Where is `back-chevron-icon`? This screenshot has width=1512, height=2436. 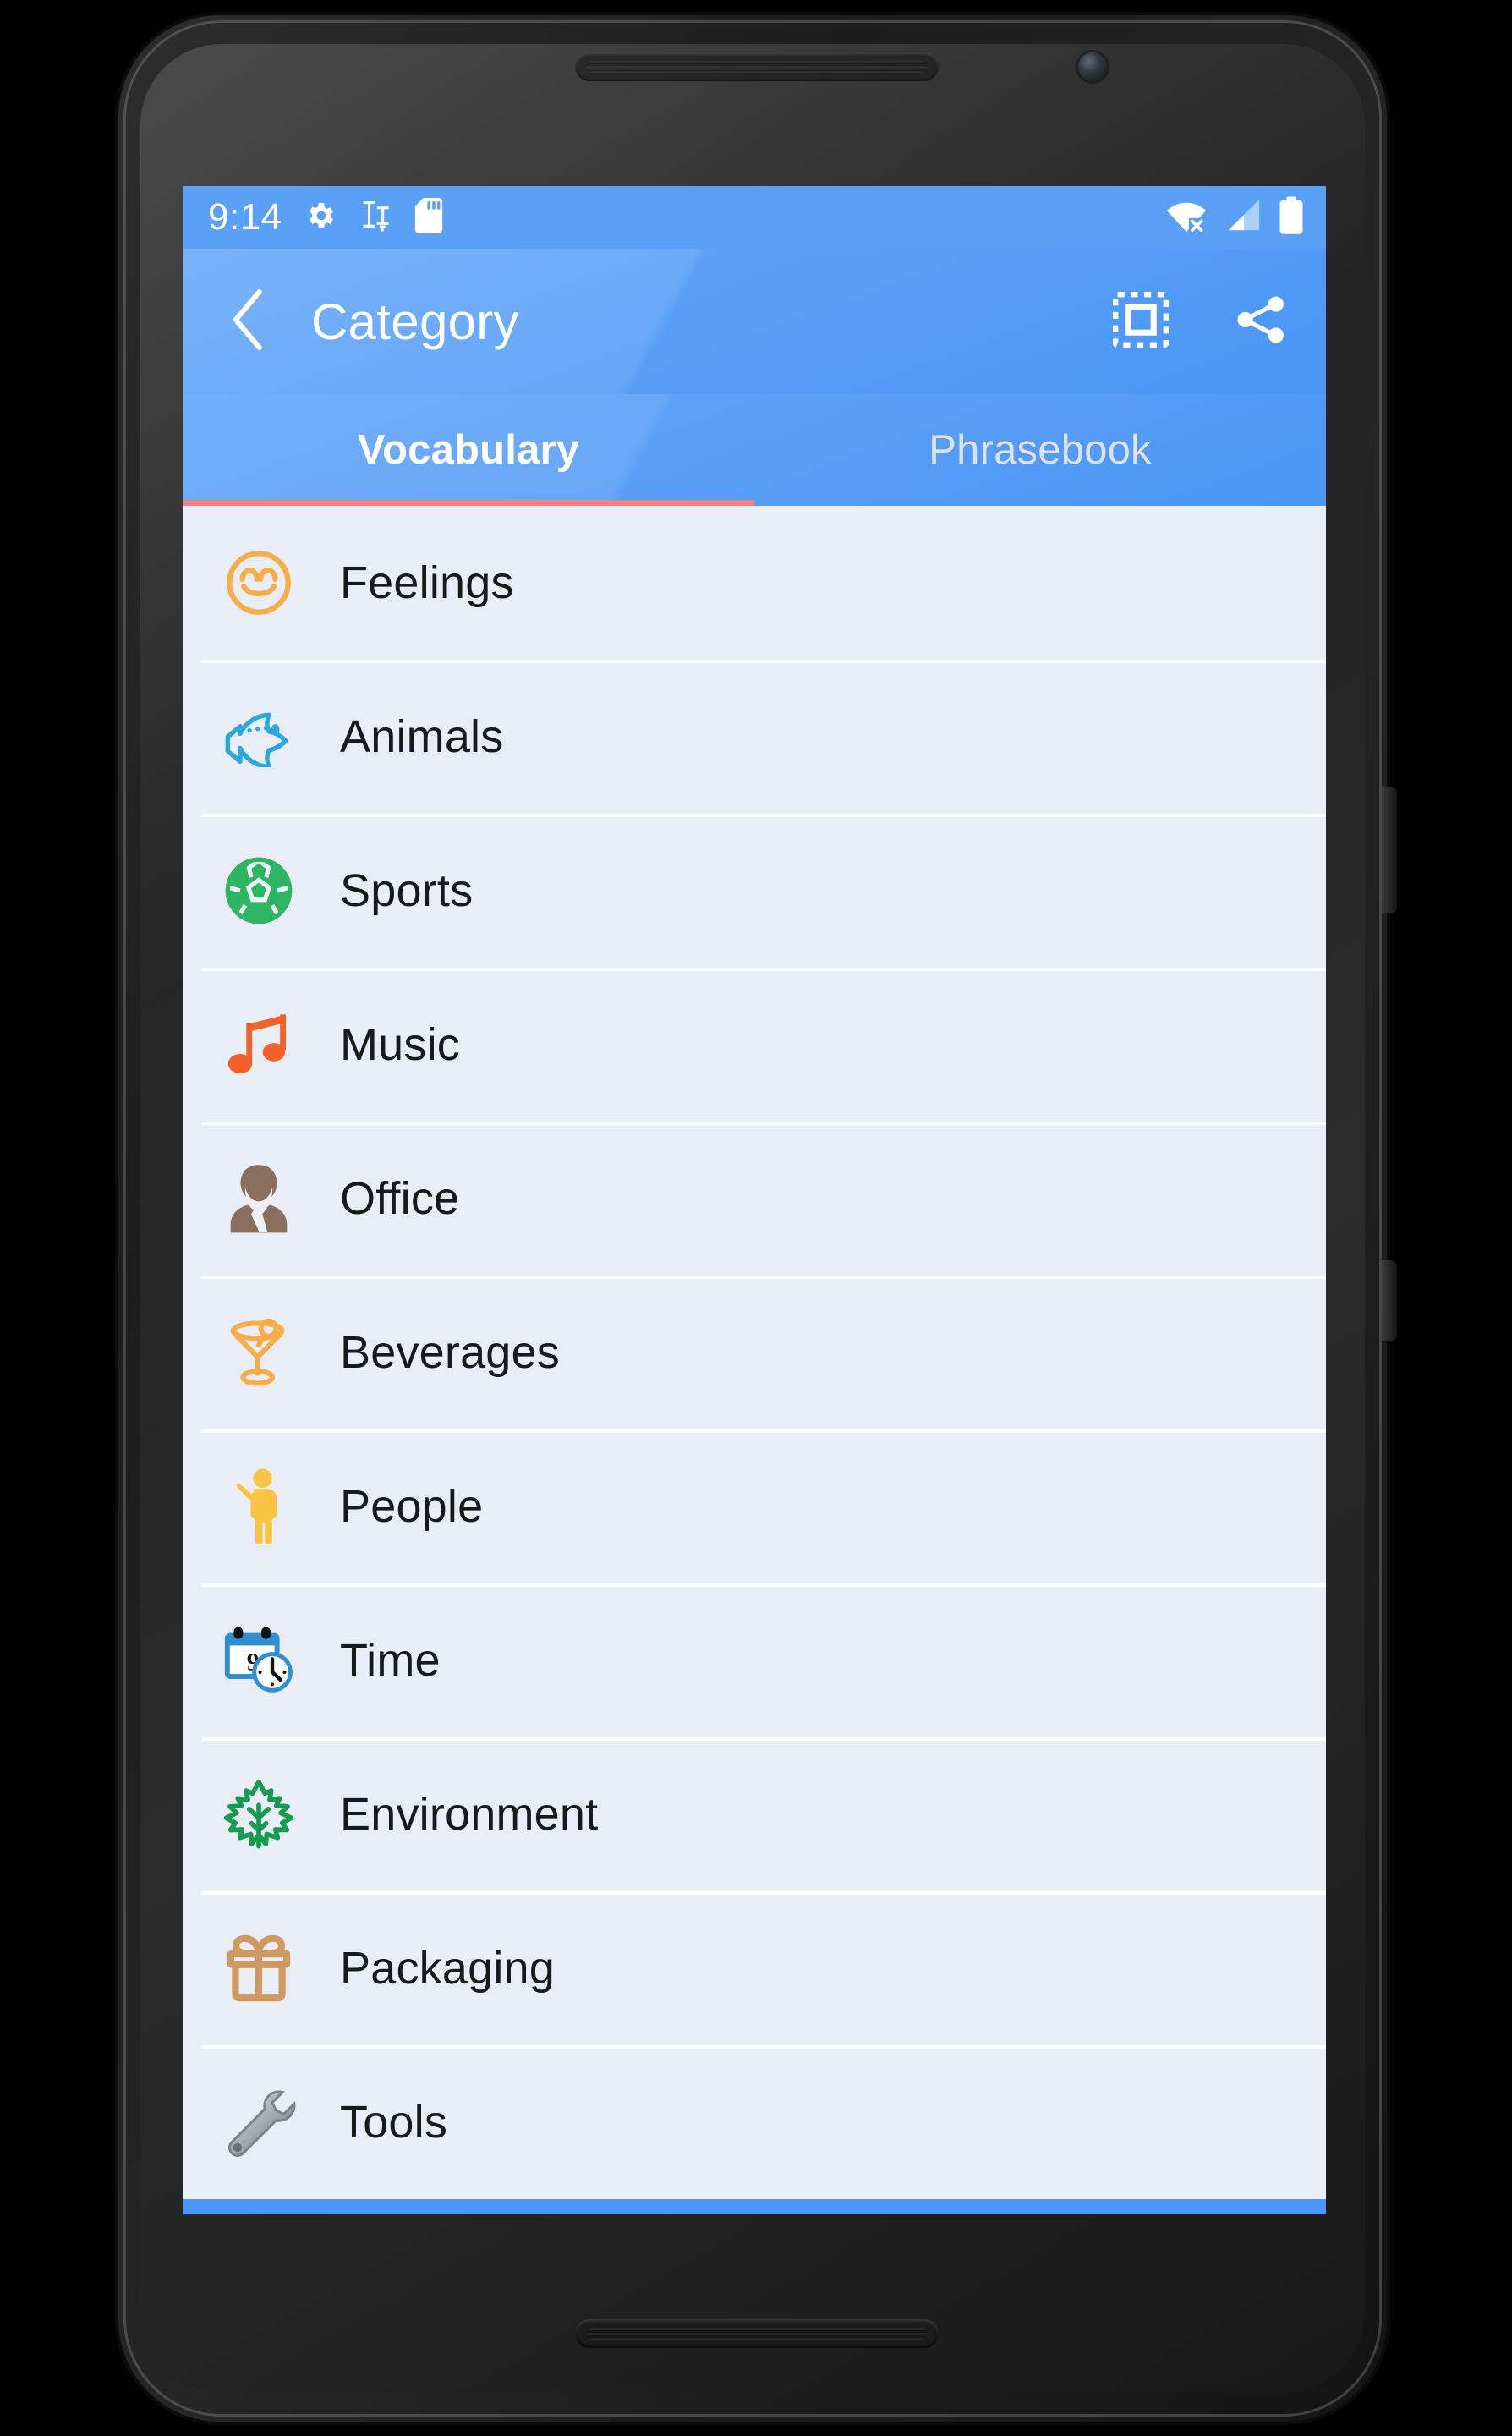 back-chevron-icon is located at coordinates (249, 322).